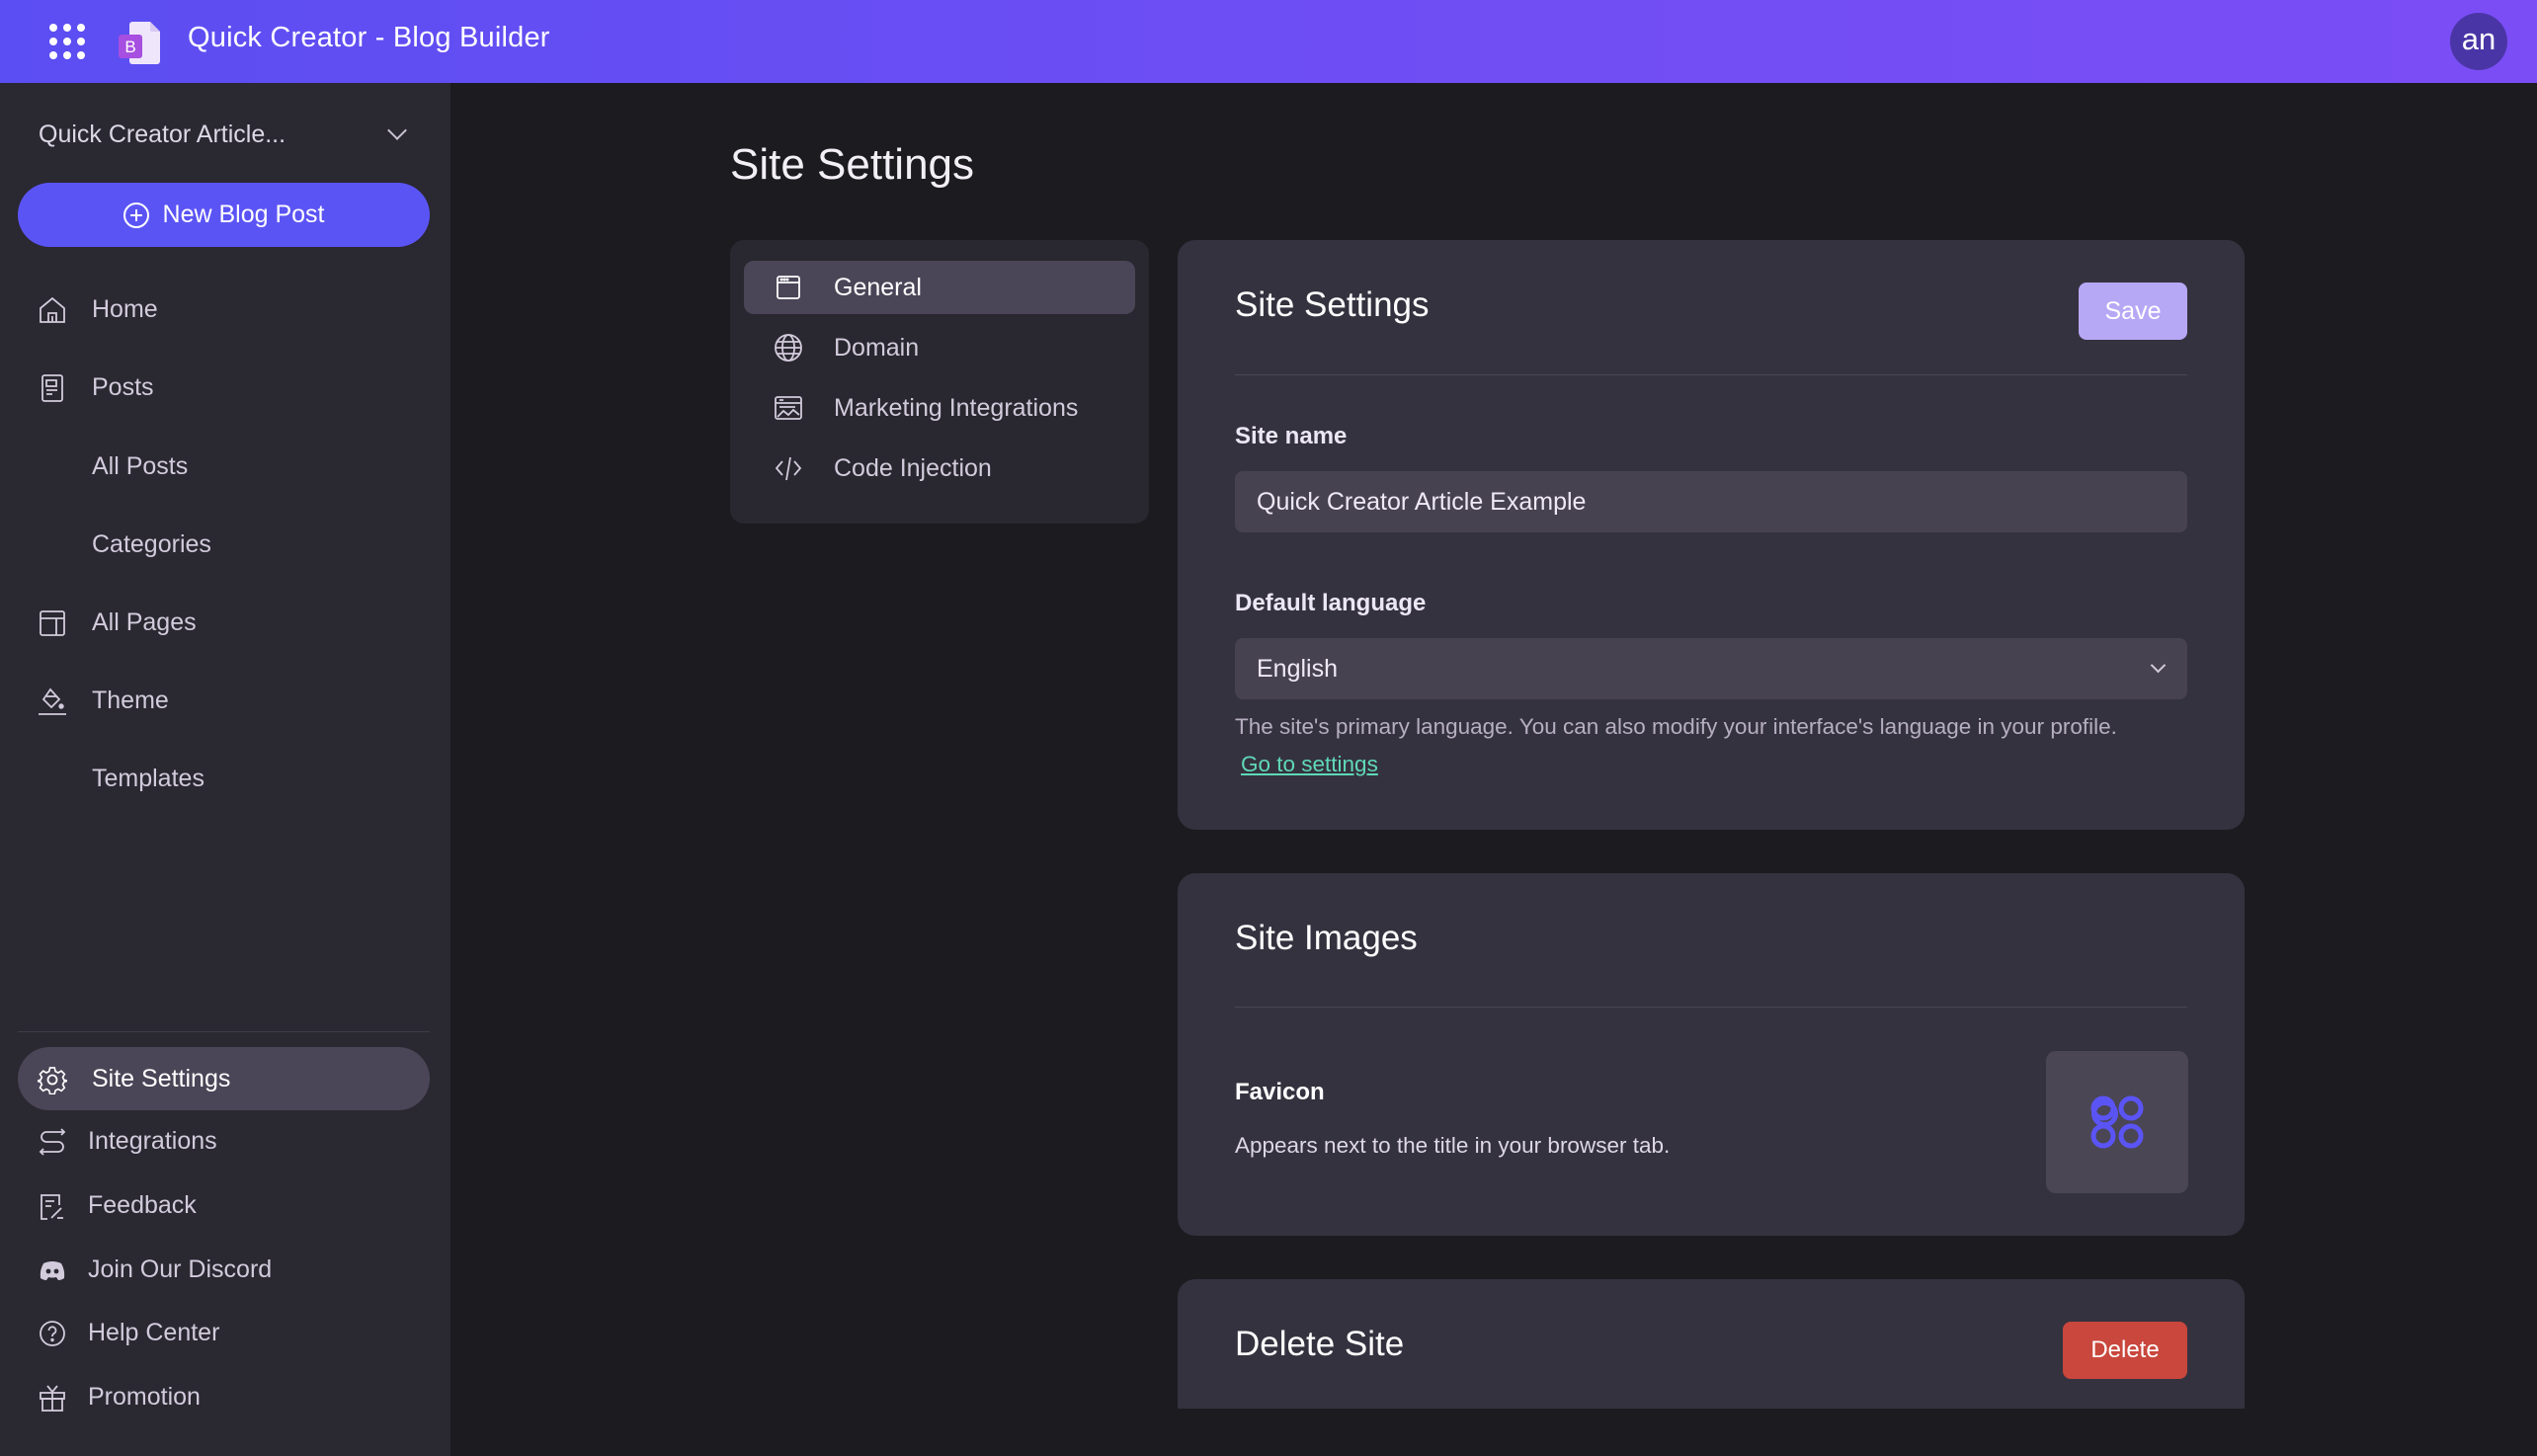 This screenshot has width=2537, height=1456. What do you see at coordinates (52, 309) in the screenshot?
I see `home-icon` at bounding box center [52, 309].